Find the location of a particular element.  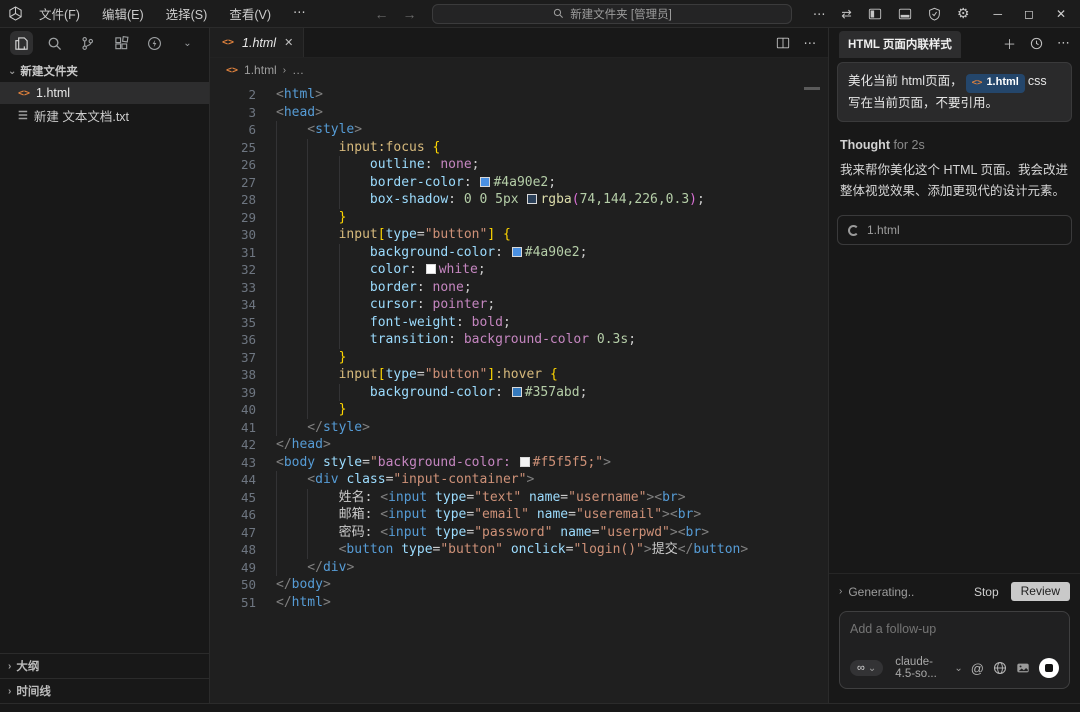

window-title: 新建文件夹 [管理员] is located at coordinates (621, 14).